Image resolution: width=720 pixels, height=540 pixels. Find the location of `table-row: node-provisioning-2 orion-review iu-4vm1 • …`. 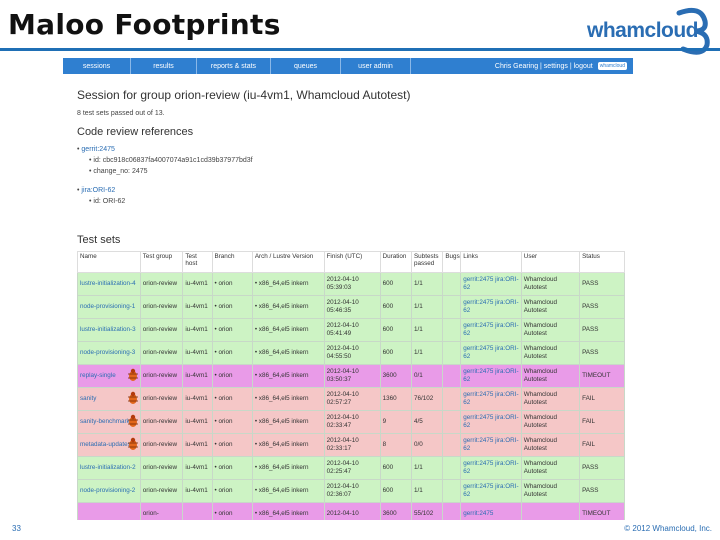

table-row: node-provisioning-2 orion-review iu-4vm1 • … is located at coordinates (351, 491).